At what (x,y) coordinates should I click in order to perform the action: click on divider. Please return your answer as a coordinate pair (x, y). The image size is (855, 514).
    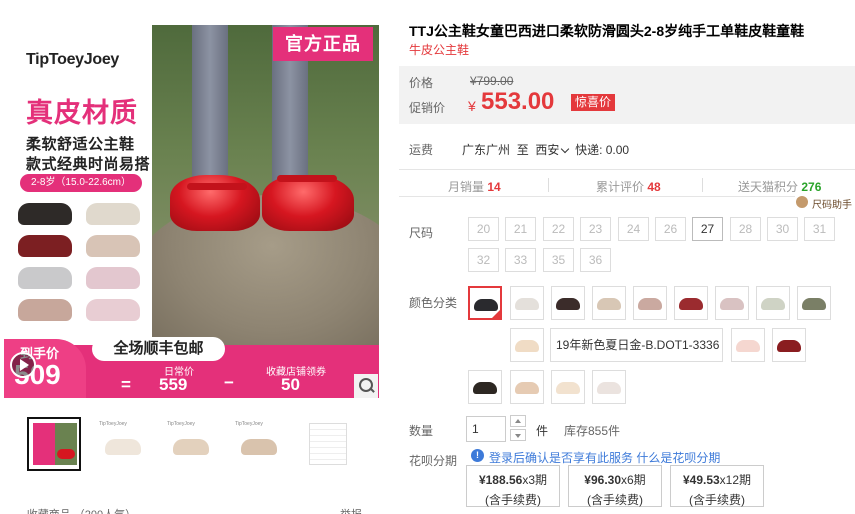
    Looking at the image, I should click on (627, 169).